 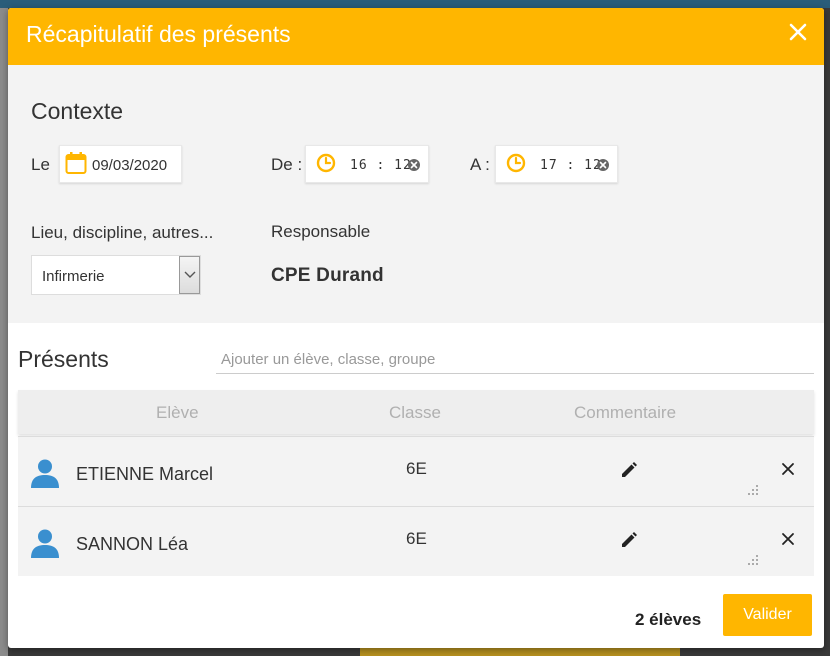 What do you see at coordinates (327, 275) in the screenshot?
I see `responsible-name: CPE Durand` at bounding box center [327, 275].